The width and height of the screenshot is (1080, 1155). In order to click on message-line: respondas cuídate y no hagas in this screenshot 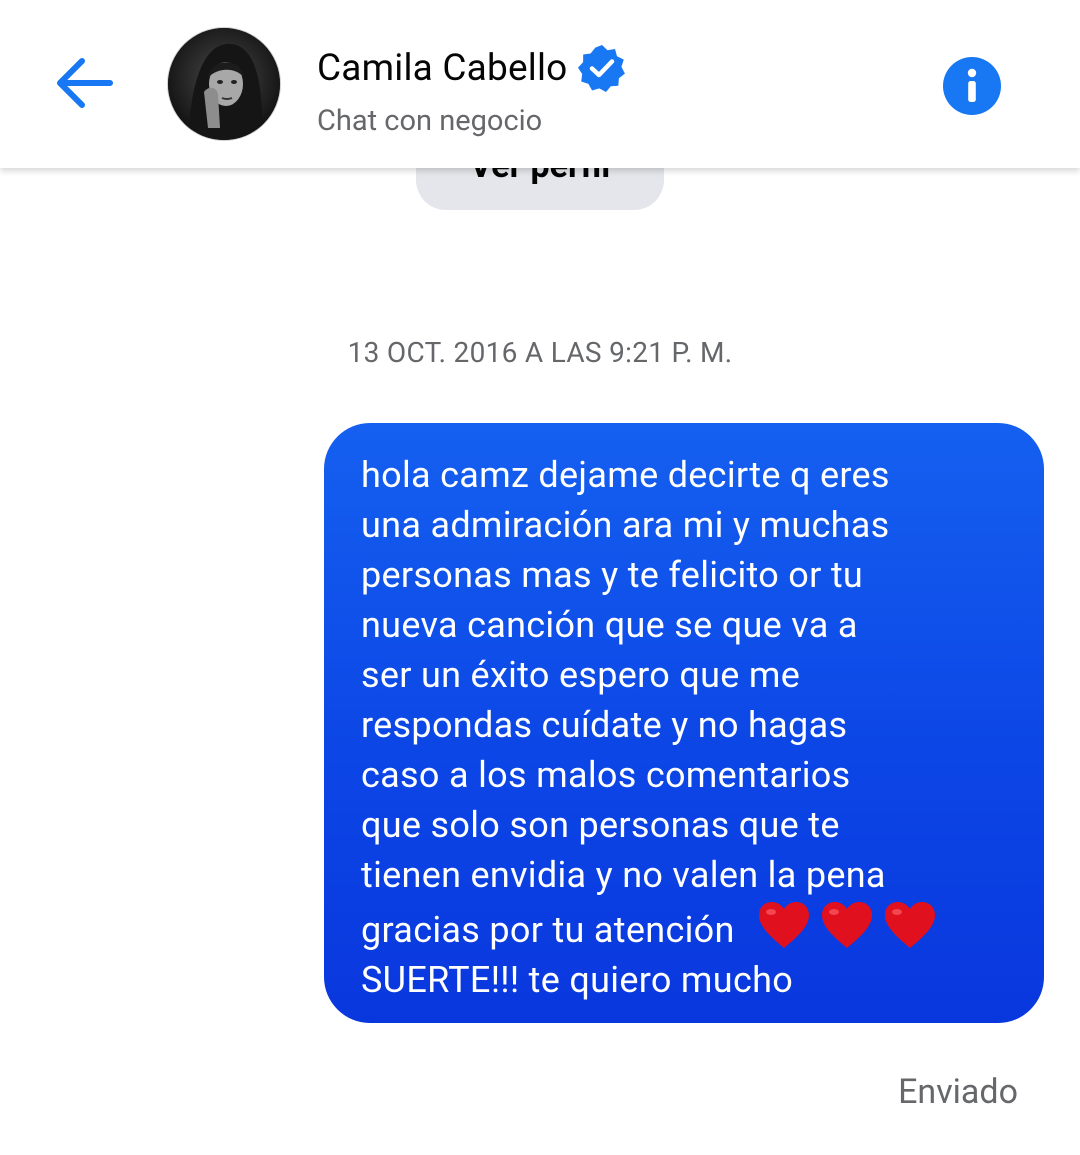, I will do `click(604, 725)`.